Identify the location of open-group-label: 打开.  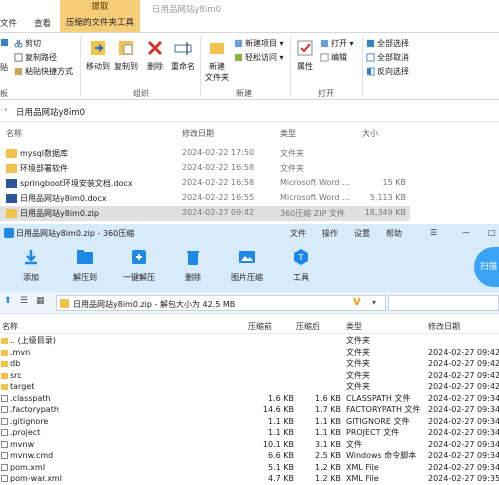
(326, 93).